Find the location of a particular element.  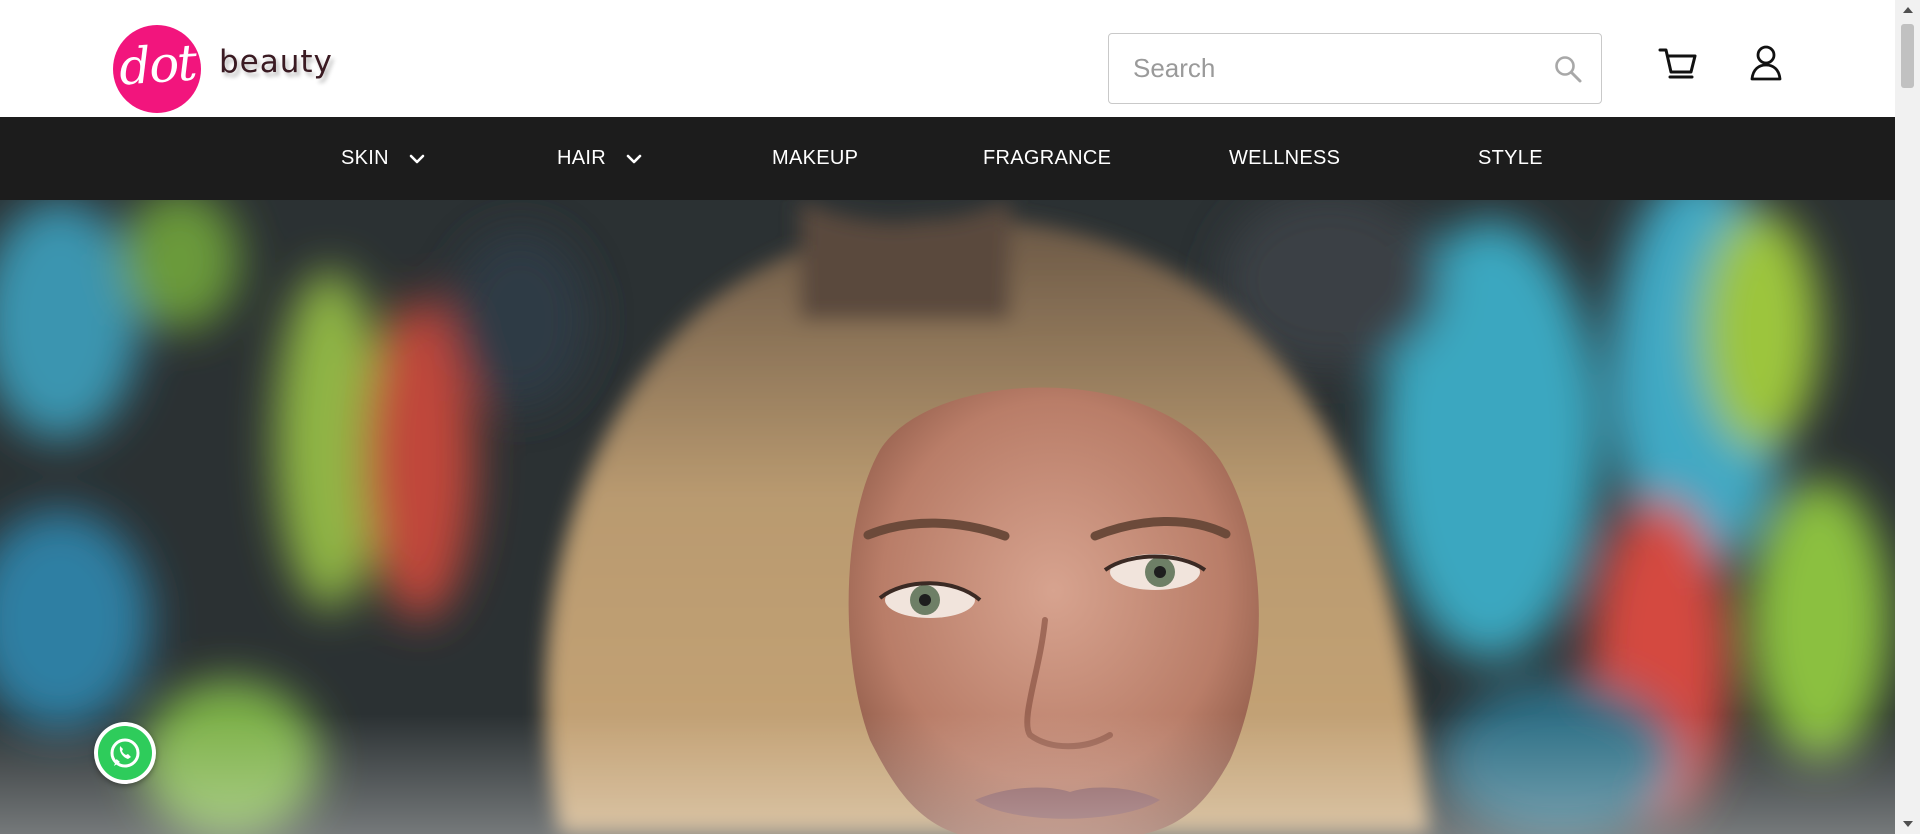

nav-item-skin: SKIN is located at coordinates (383, 158).